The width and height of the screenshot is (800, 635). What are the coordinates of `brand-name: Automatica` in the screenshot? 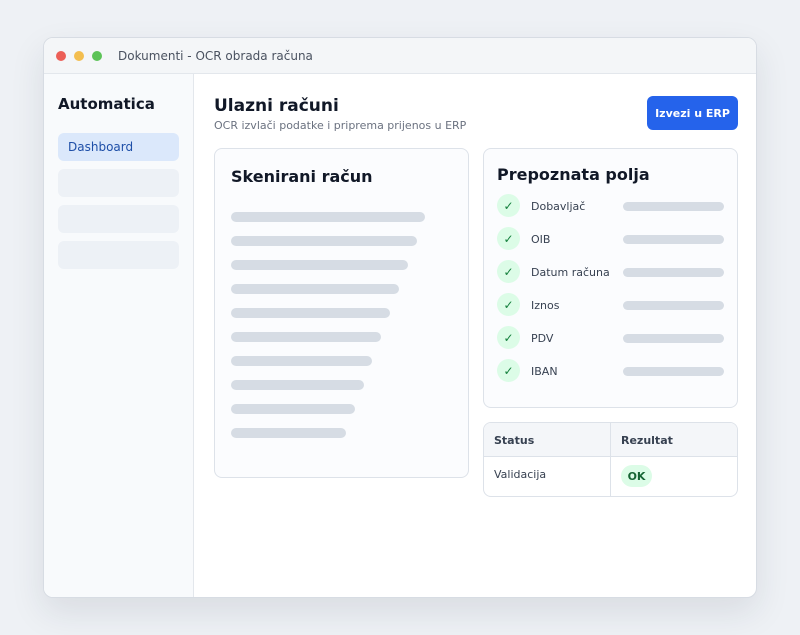 It's located at (106, 104).